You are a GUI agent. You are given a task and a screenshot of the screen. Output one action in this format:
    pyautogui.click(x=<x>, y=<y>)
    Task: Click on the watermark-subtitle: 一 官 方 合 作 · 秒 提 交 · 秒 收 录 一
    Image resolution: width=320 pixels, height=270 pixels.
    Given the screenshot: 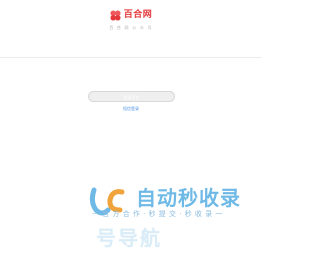 What is the action you would take?
    pyautogui.click(x=157, y=214)
    